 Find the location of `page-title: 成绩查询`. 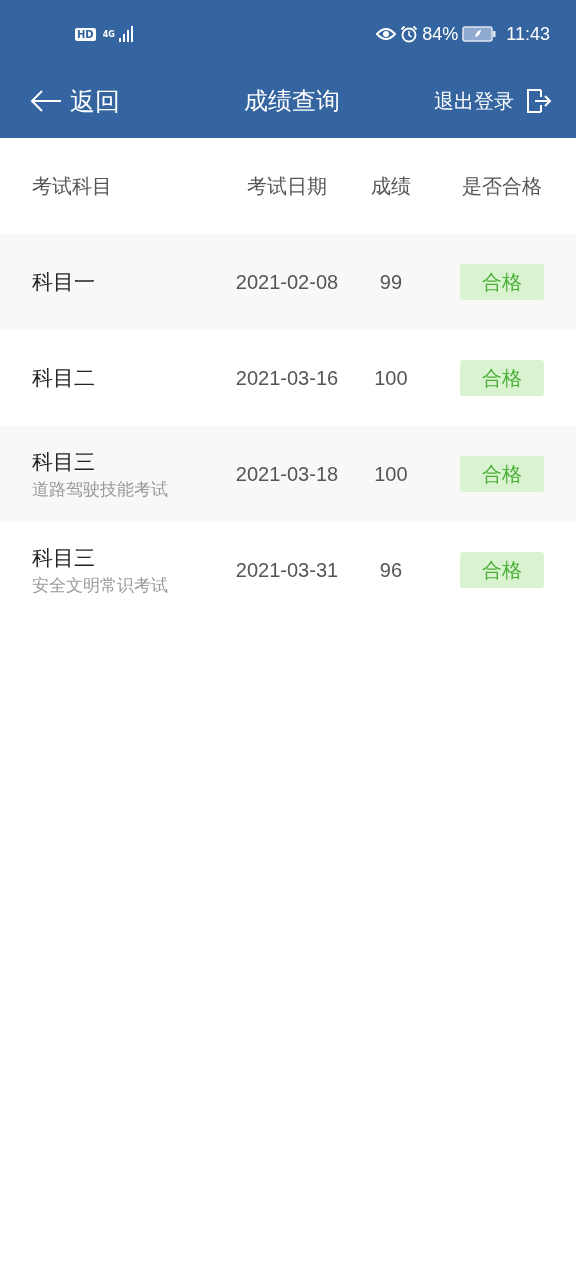

page-title: 成绩查询 is located at coordinates (292, 101).